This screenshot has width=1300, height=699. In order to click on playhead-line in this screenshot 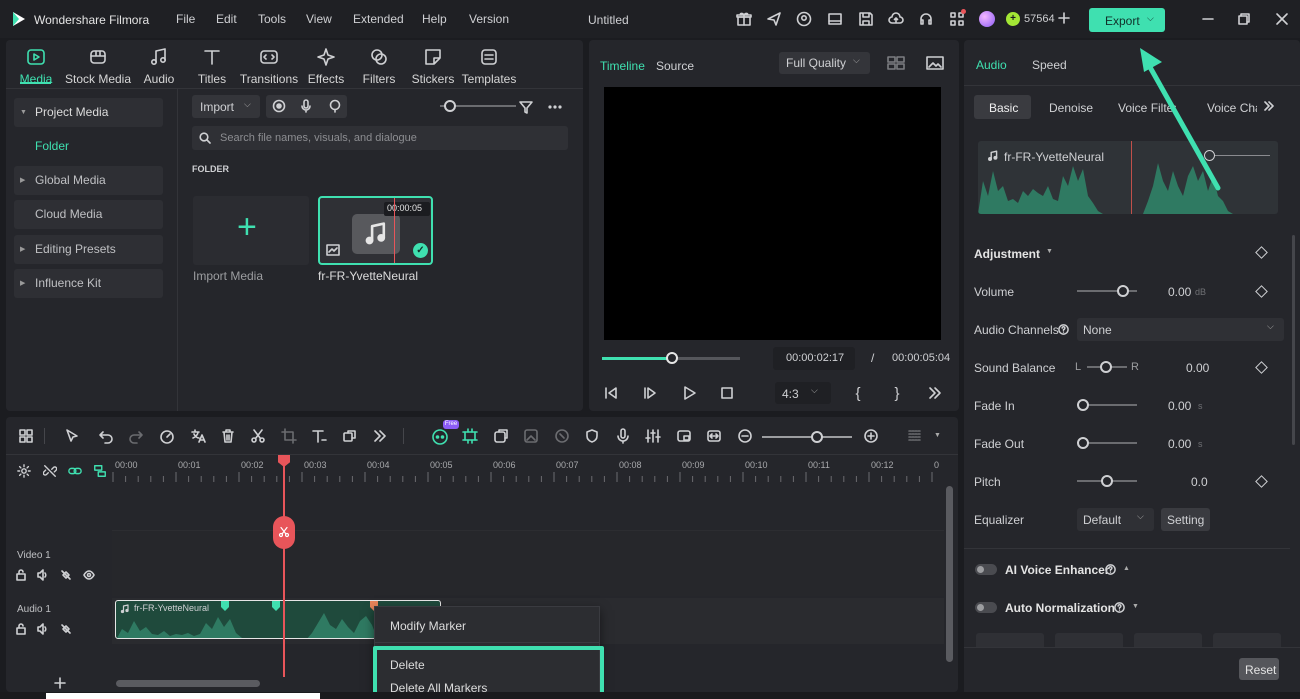, I will do `click(284, 568)`.